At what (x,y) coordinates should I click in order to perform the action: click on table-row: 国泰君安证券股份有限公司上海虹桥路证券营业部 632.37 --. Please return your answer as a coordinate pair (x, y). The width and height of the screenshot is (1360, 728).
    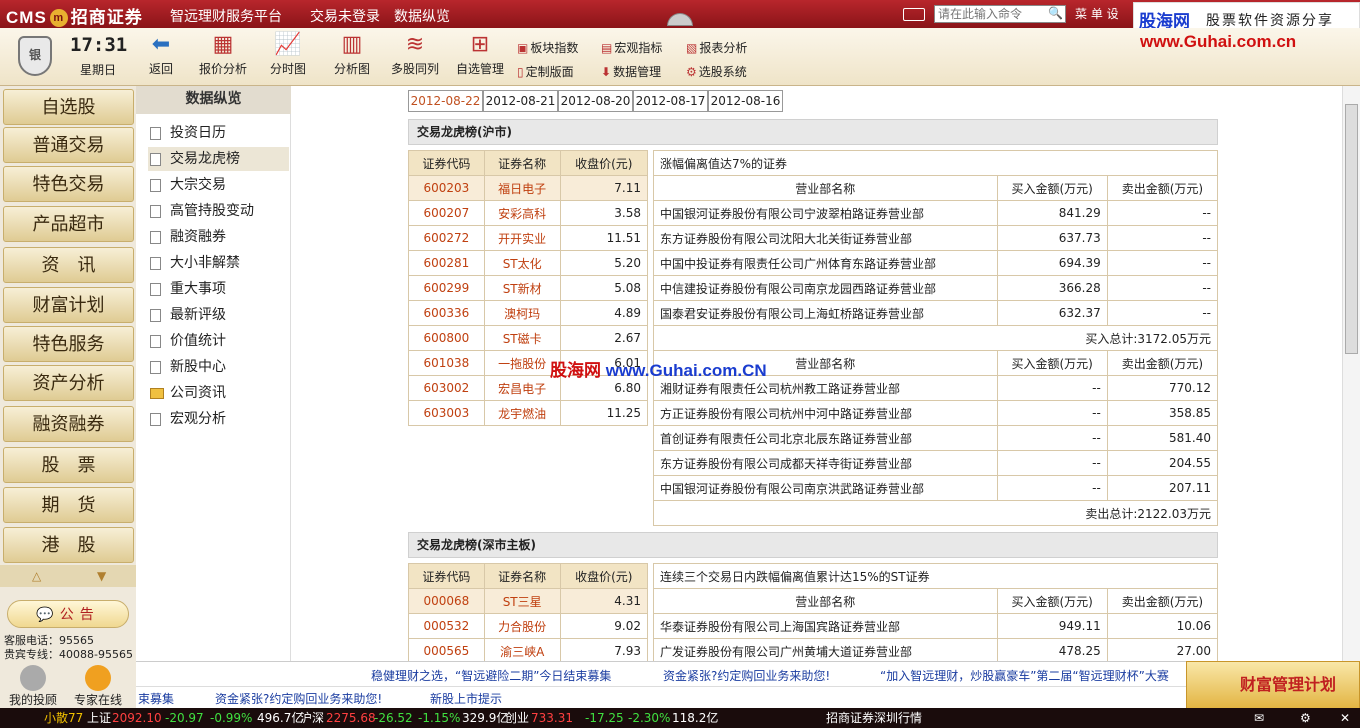
    Looking at the image, I should click on (936, 313).